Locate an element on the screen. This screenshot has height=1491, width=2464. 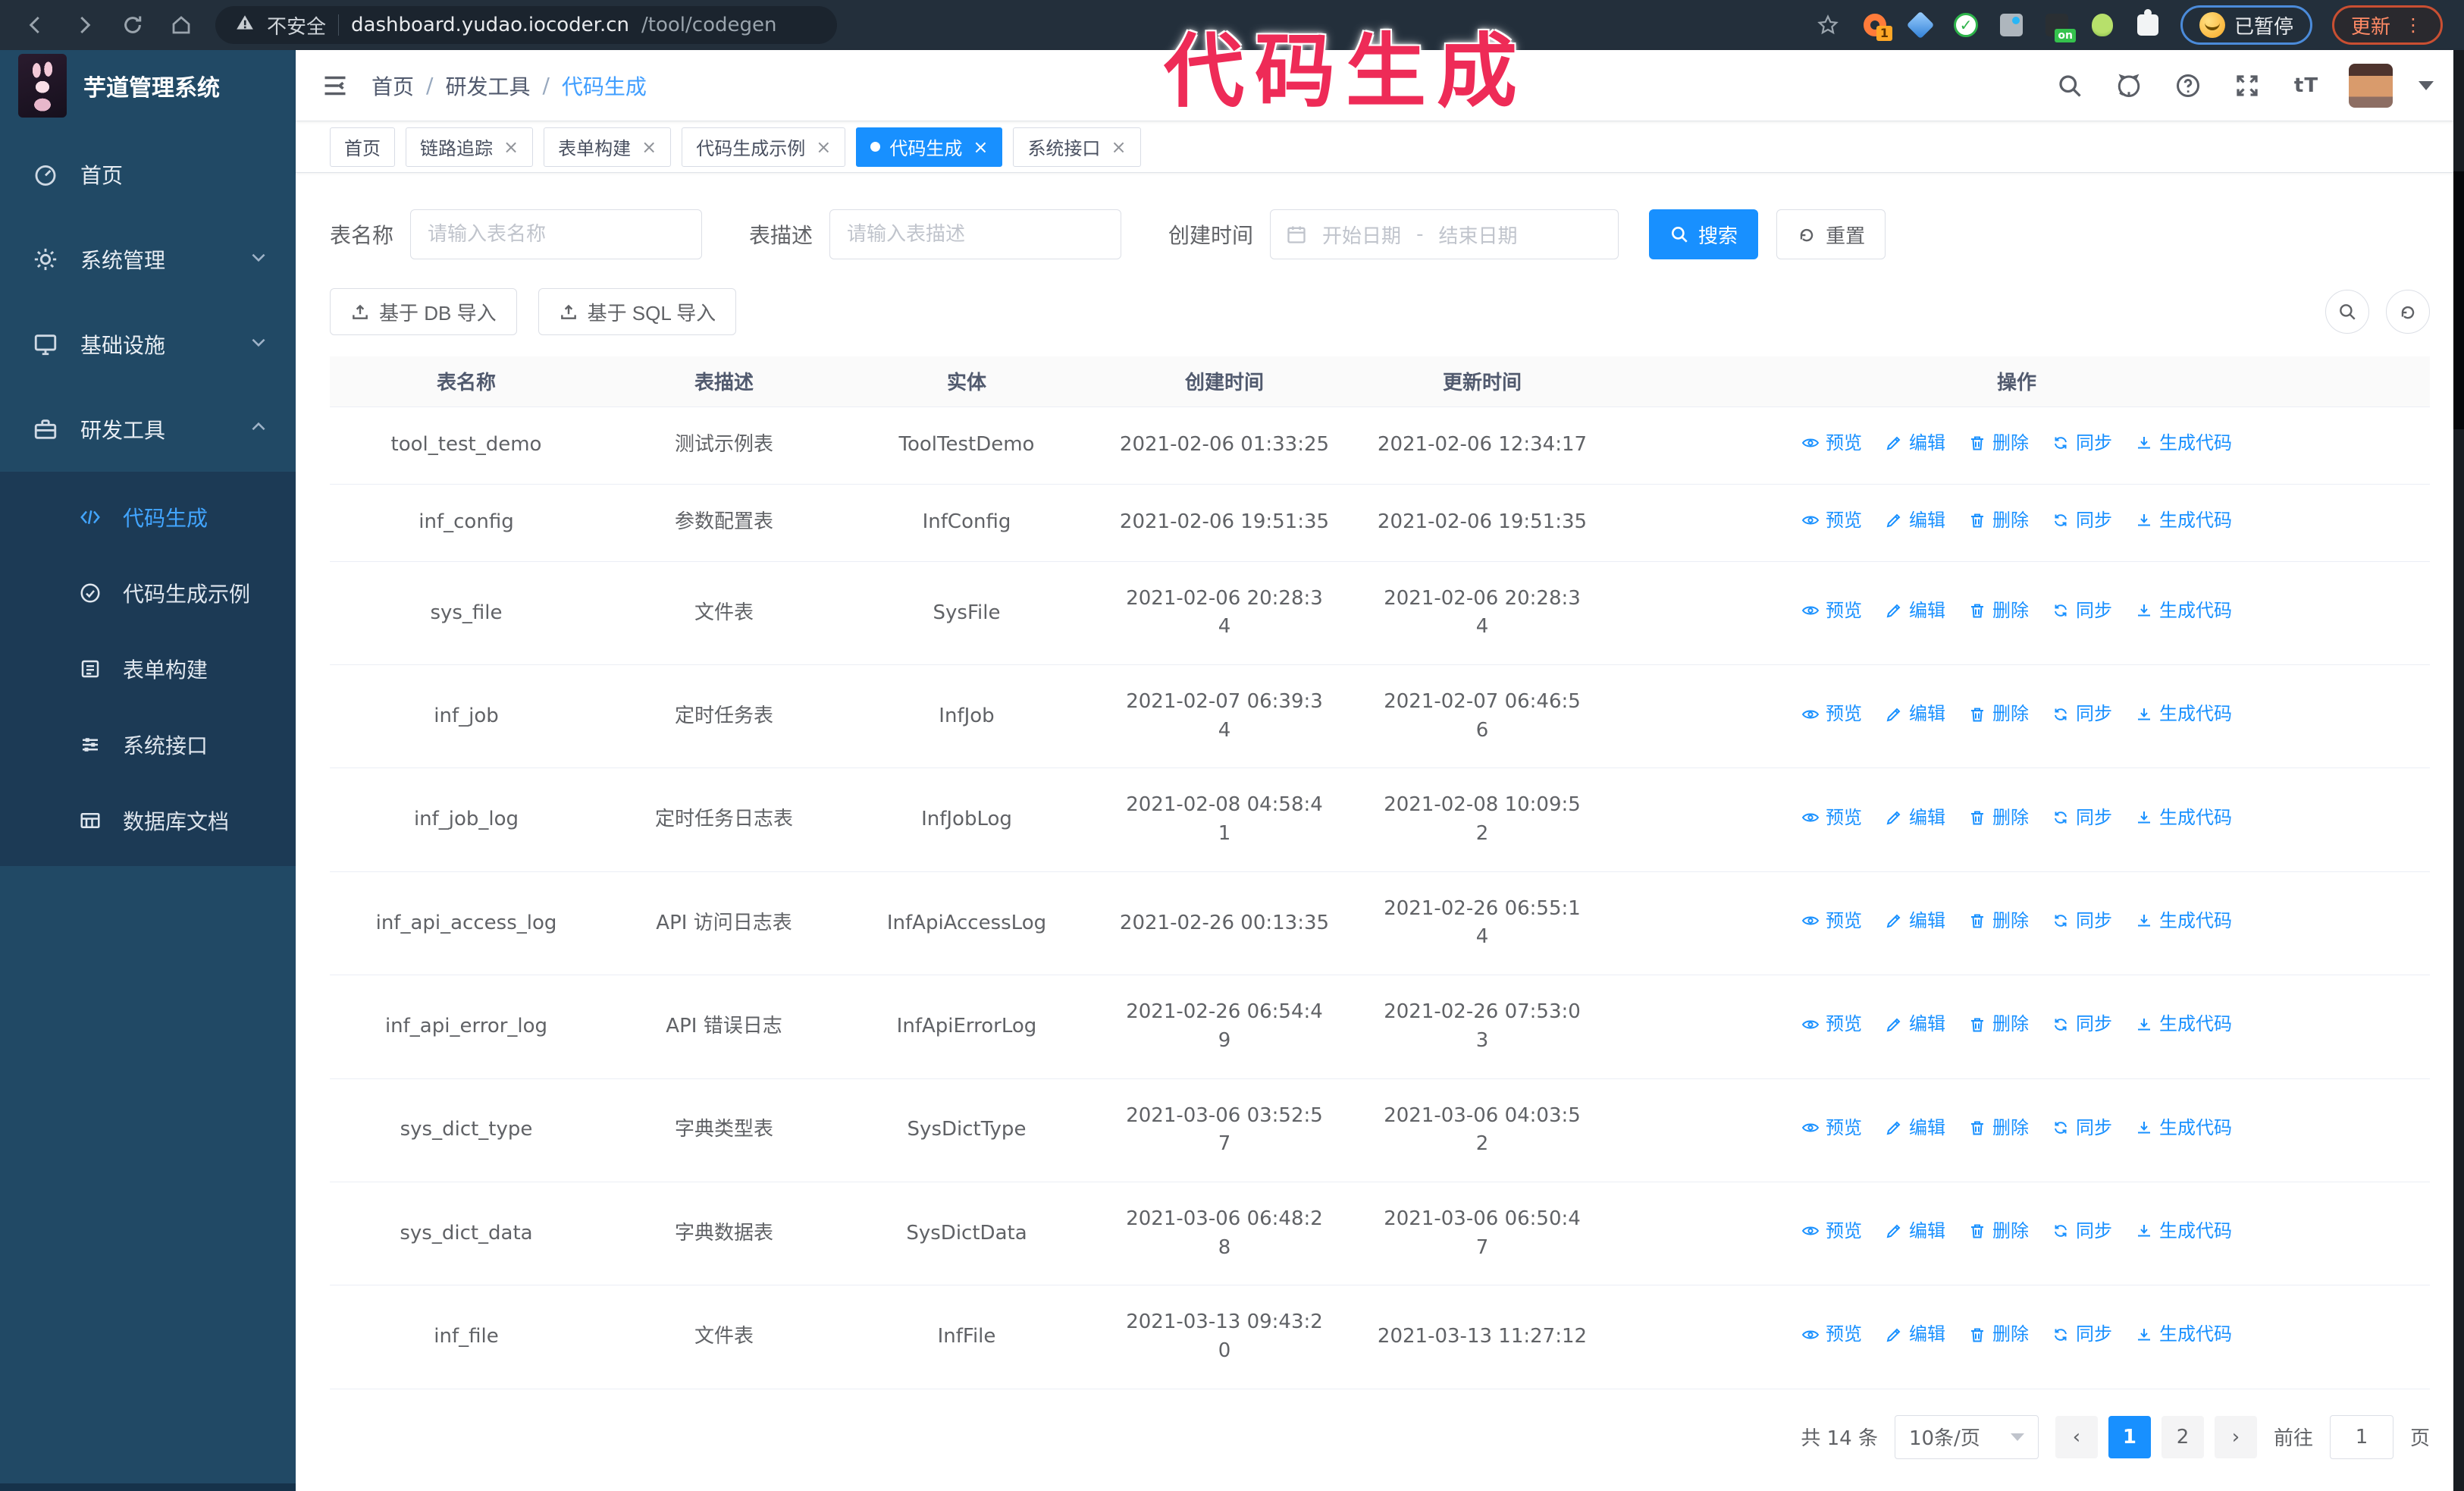
import-sql-button: 基于 SQL 导入 is located at coordinates (637, 311).